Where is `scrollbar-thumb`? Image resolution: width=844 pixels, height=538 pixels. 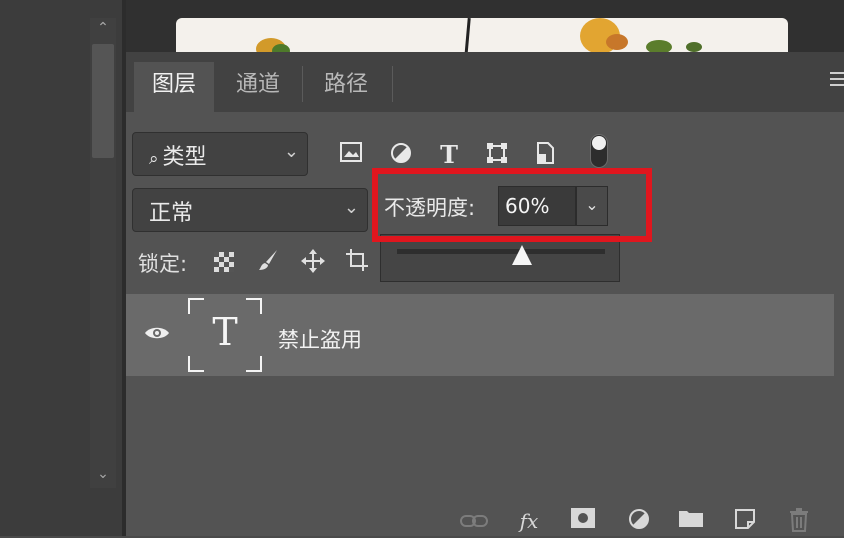 scrollbar-thumb is located at coordinates (103, 101).